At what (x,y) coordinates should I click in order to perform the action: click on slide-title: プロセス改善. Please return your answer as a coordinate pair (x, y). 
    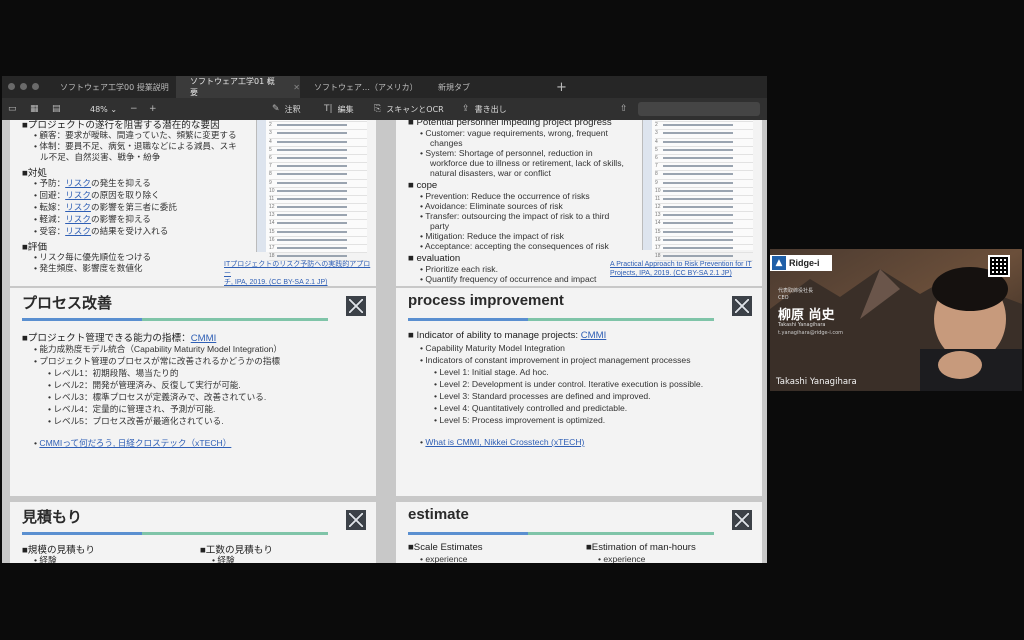
    Looking at the image, I should click on (67, 303).